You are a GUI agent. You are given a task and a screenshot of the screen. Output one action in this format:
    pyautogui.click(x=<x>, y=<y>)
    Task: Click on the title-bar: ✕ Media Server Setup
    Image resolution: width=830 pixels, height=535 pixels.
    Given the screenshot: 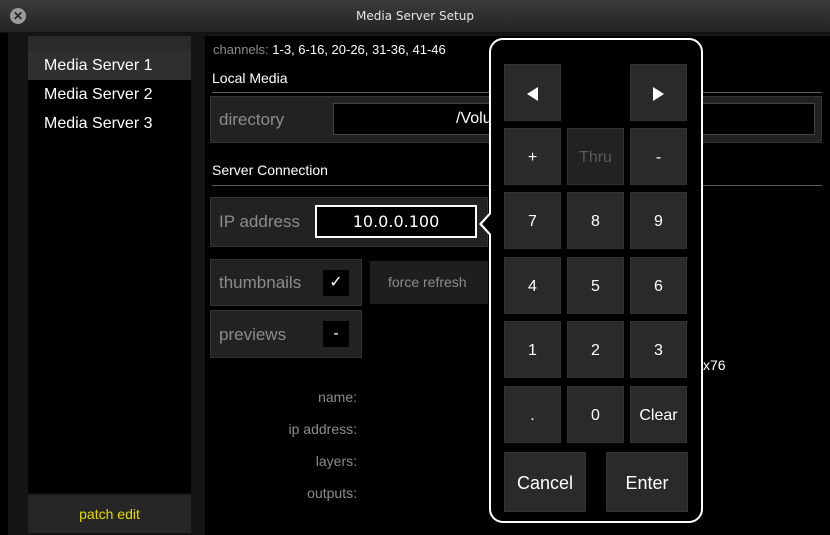 What is the action you would take?
    pyautogui.click(x=415, y=16)
    